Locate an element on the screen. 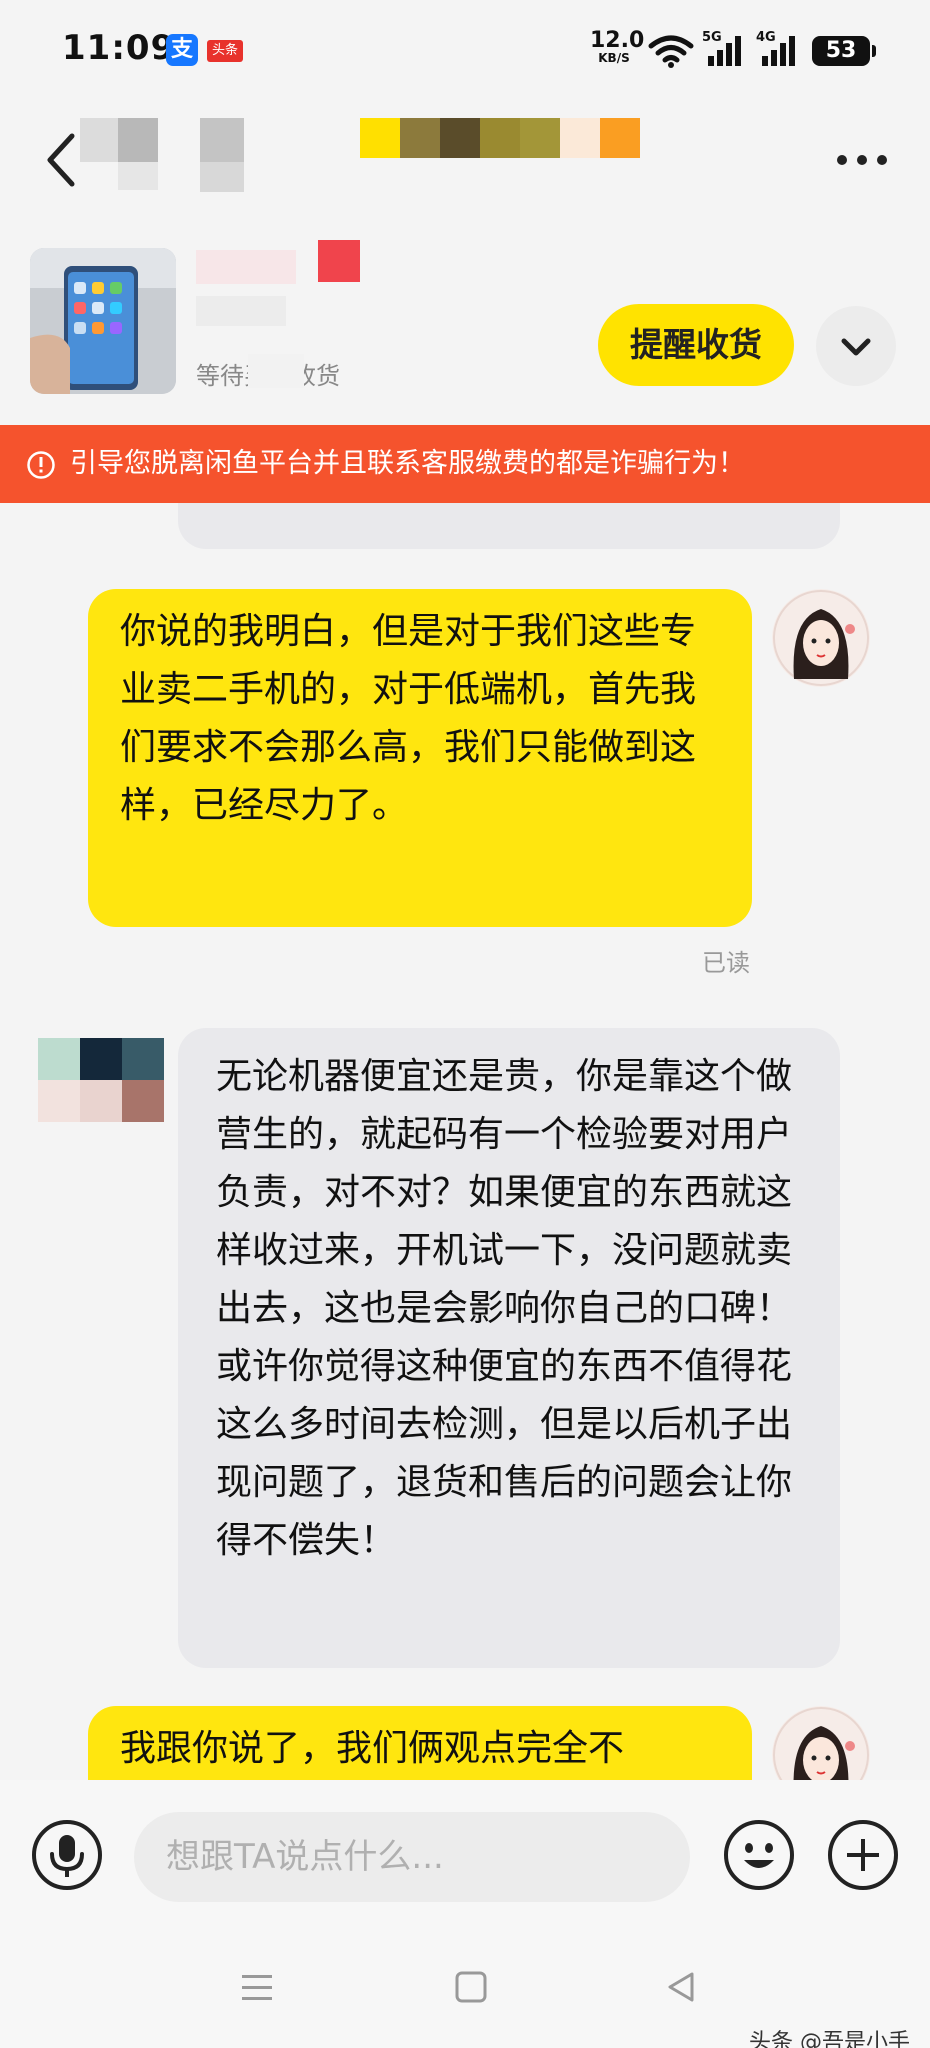 Image resolution: width=930 pixels, height=2048 pixels. message-input is located at coordinates (412, 1857).